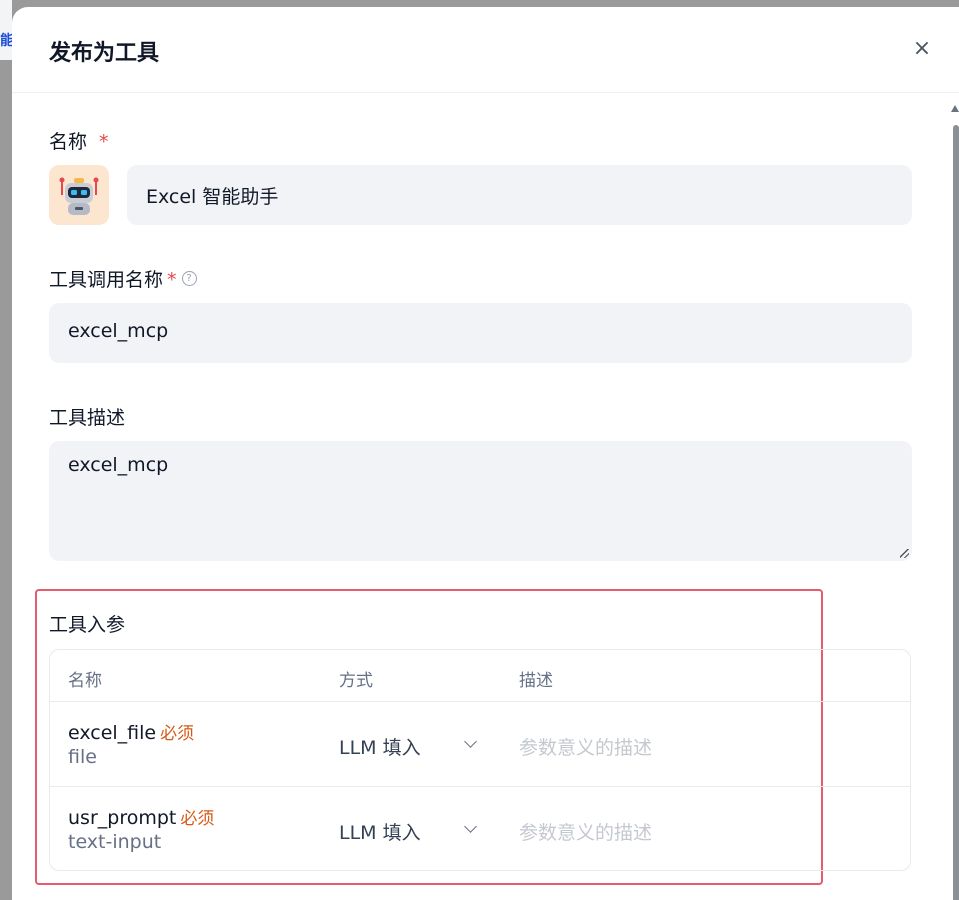 The image size is (959, 900). I want to click on description-text: excel_mcp, so click(118, 465).